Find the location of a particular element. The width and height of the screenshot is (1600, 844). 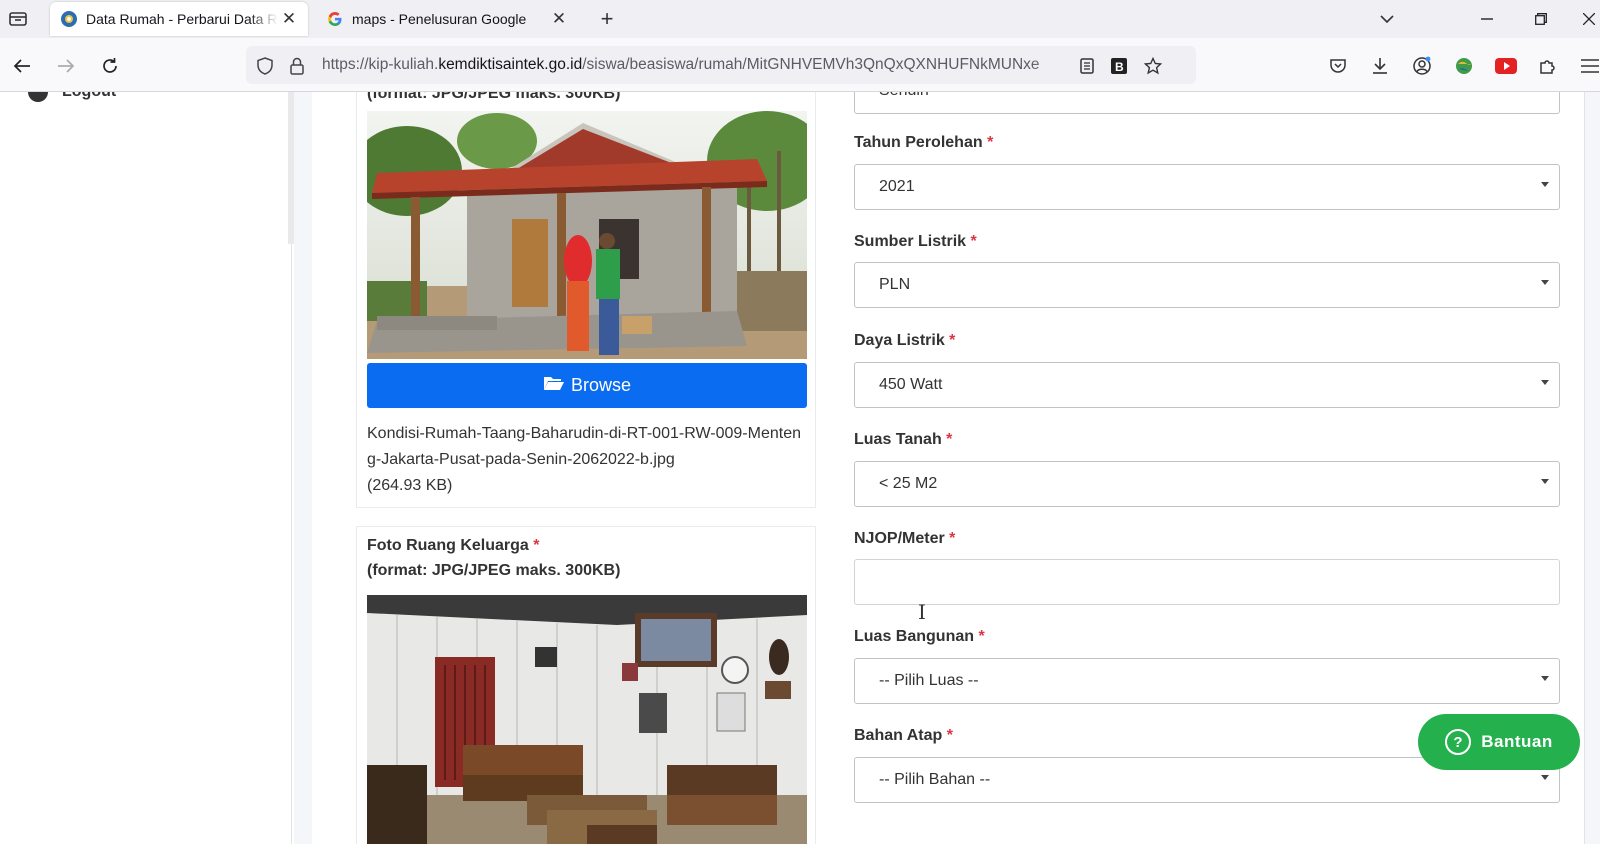

photo-card-title: Foto Ruang Keluarga * is located at coordinates (453, 545).